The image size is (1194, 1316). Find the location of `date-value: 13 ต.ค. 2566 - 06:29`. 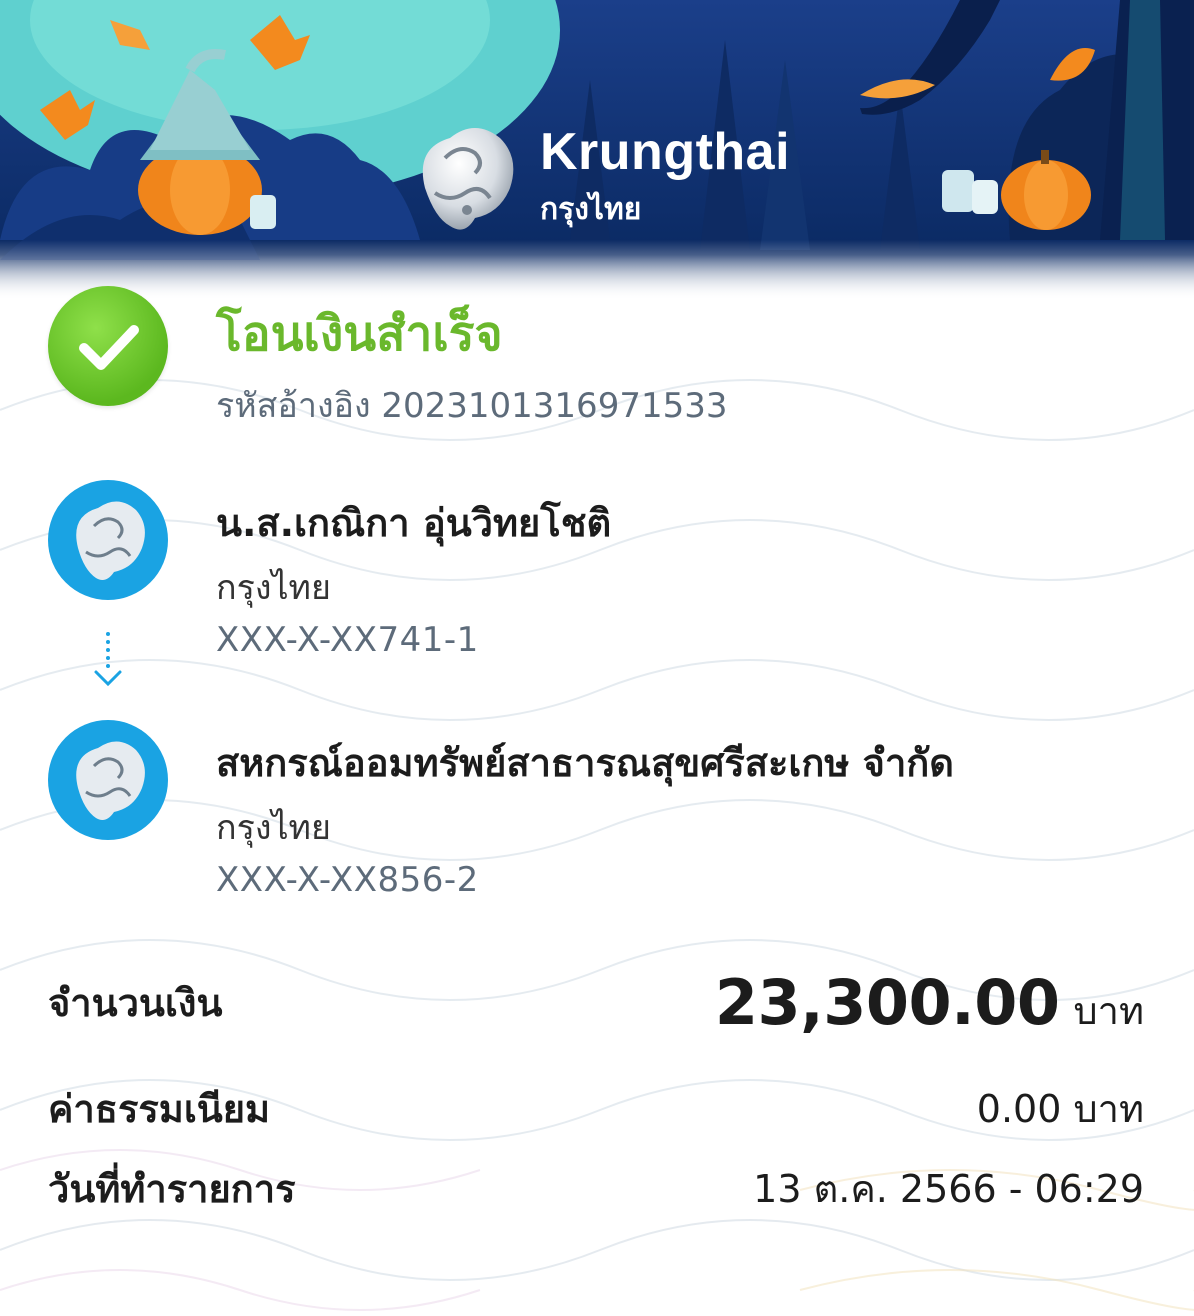

date-value: 13 ต.ค. 2566 - 06:29 is located at coordinates (948, 1189).